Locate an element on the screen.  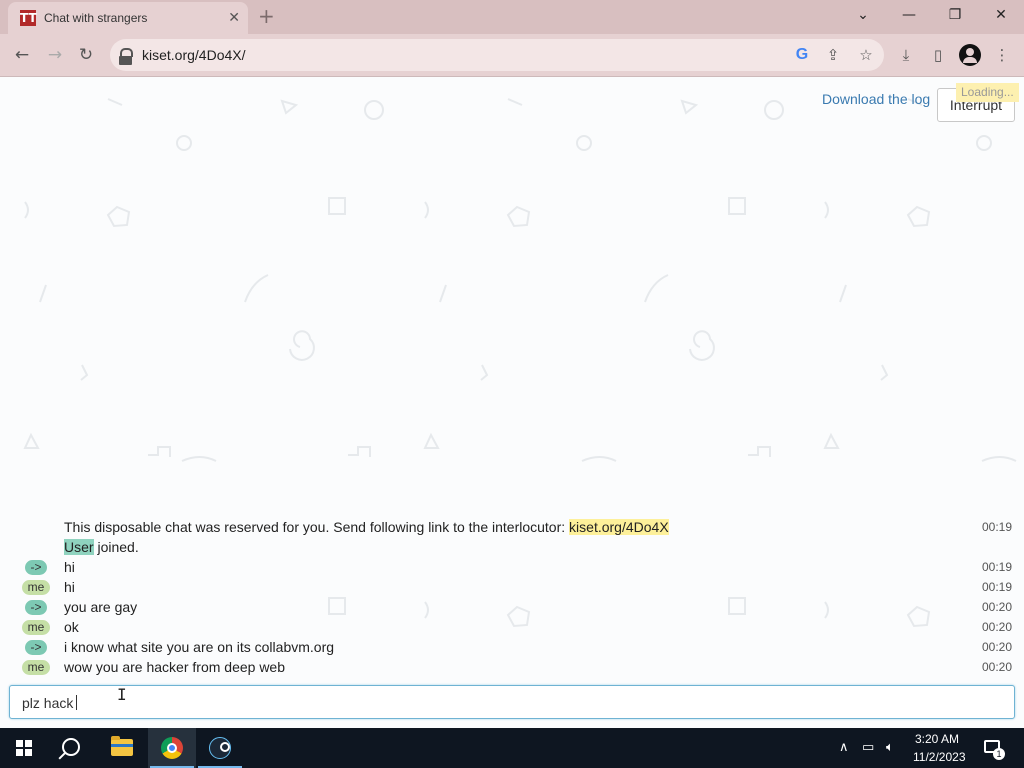
download-icon: ⤓ is located at coordinates (906, 55).